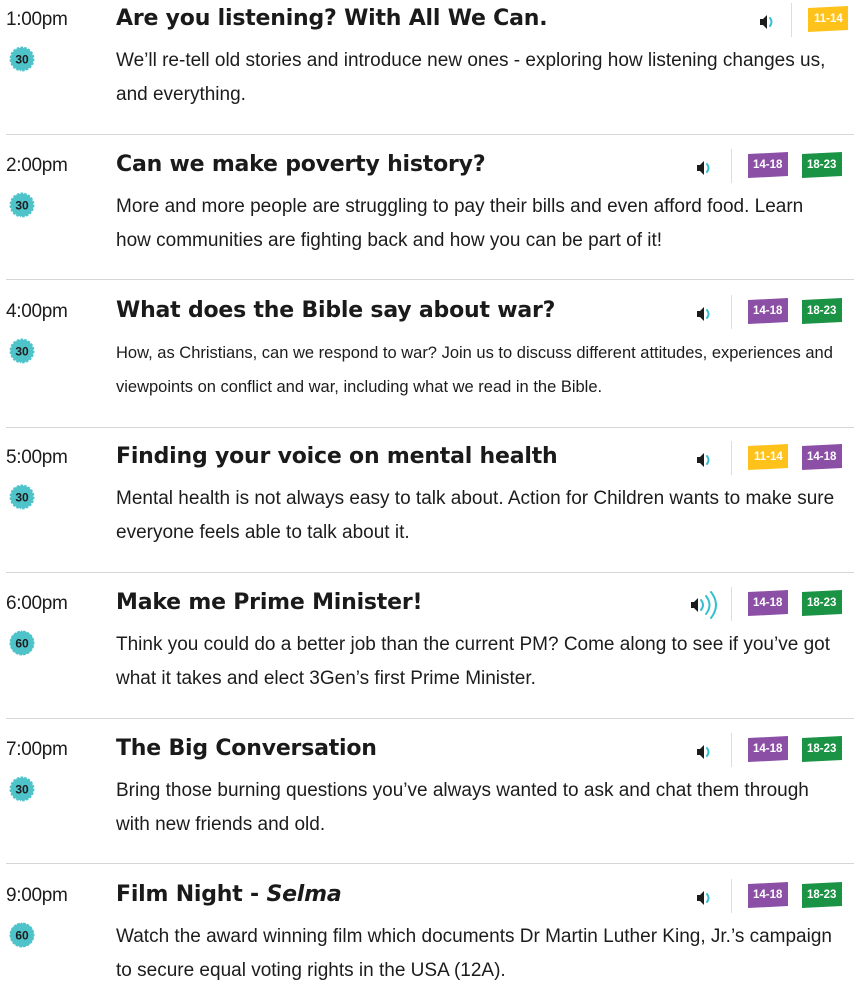 The image size is (856, 988). I want to click on event-time: 4:00pm, so click(37, 311).